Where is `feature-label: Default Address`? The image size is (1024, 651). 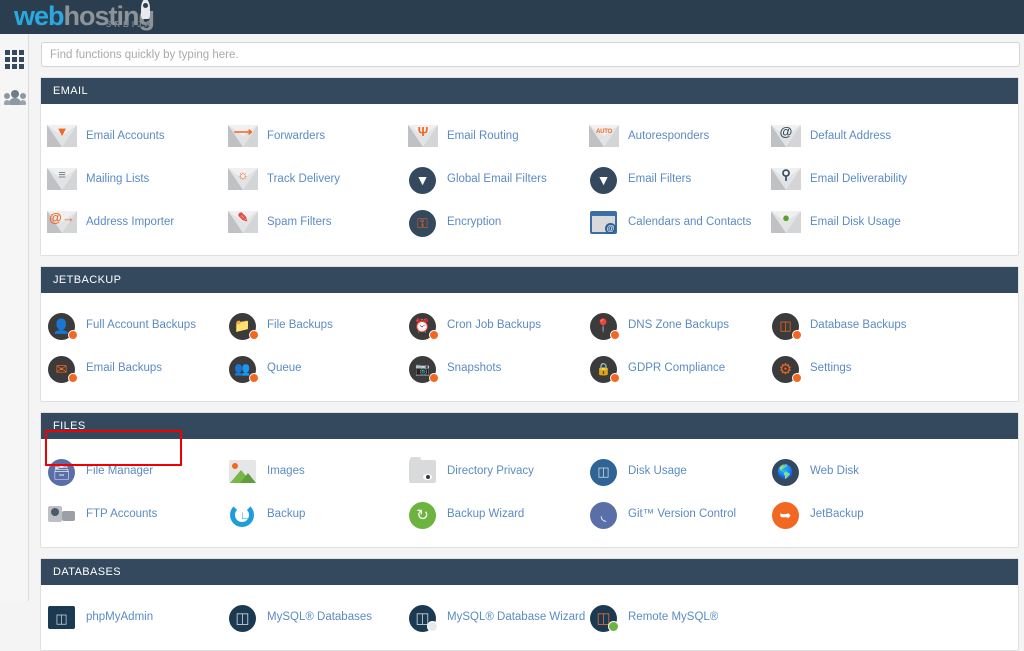
feature-label: Default Address is located at coordinates (851, 135).